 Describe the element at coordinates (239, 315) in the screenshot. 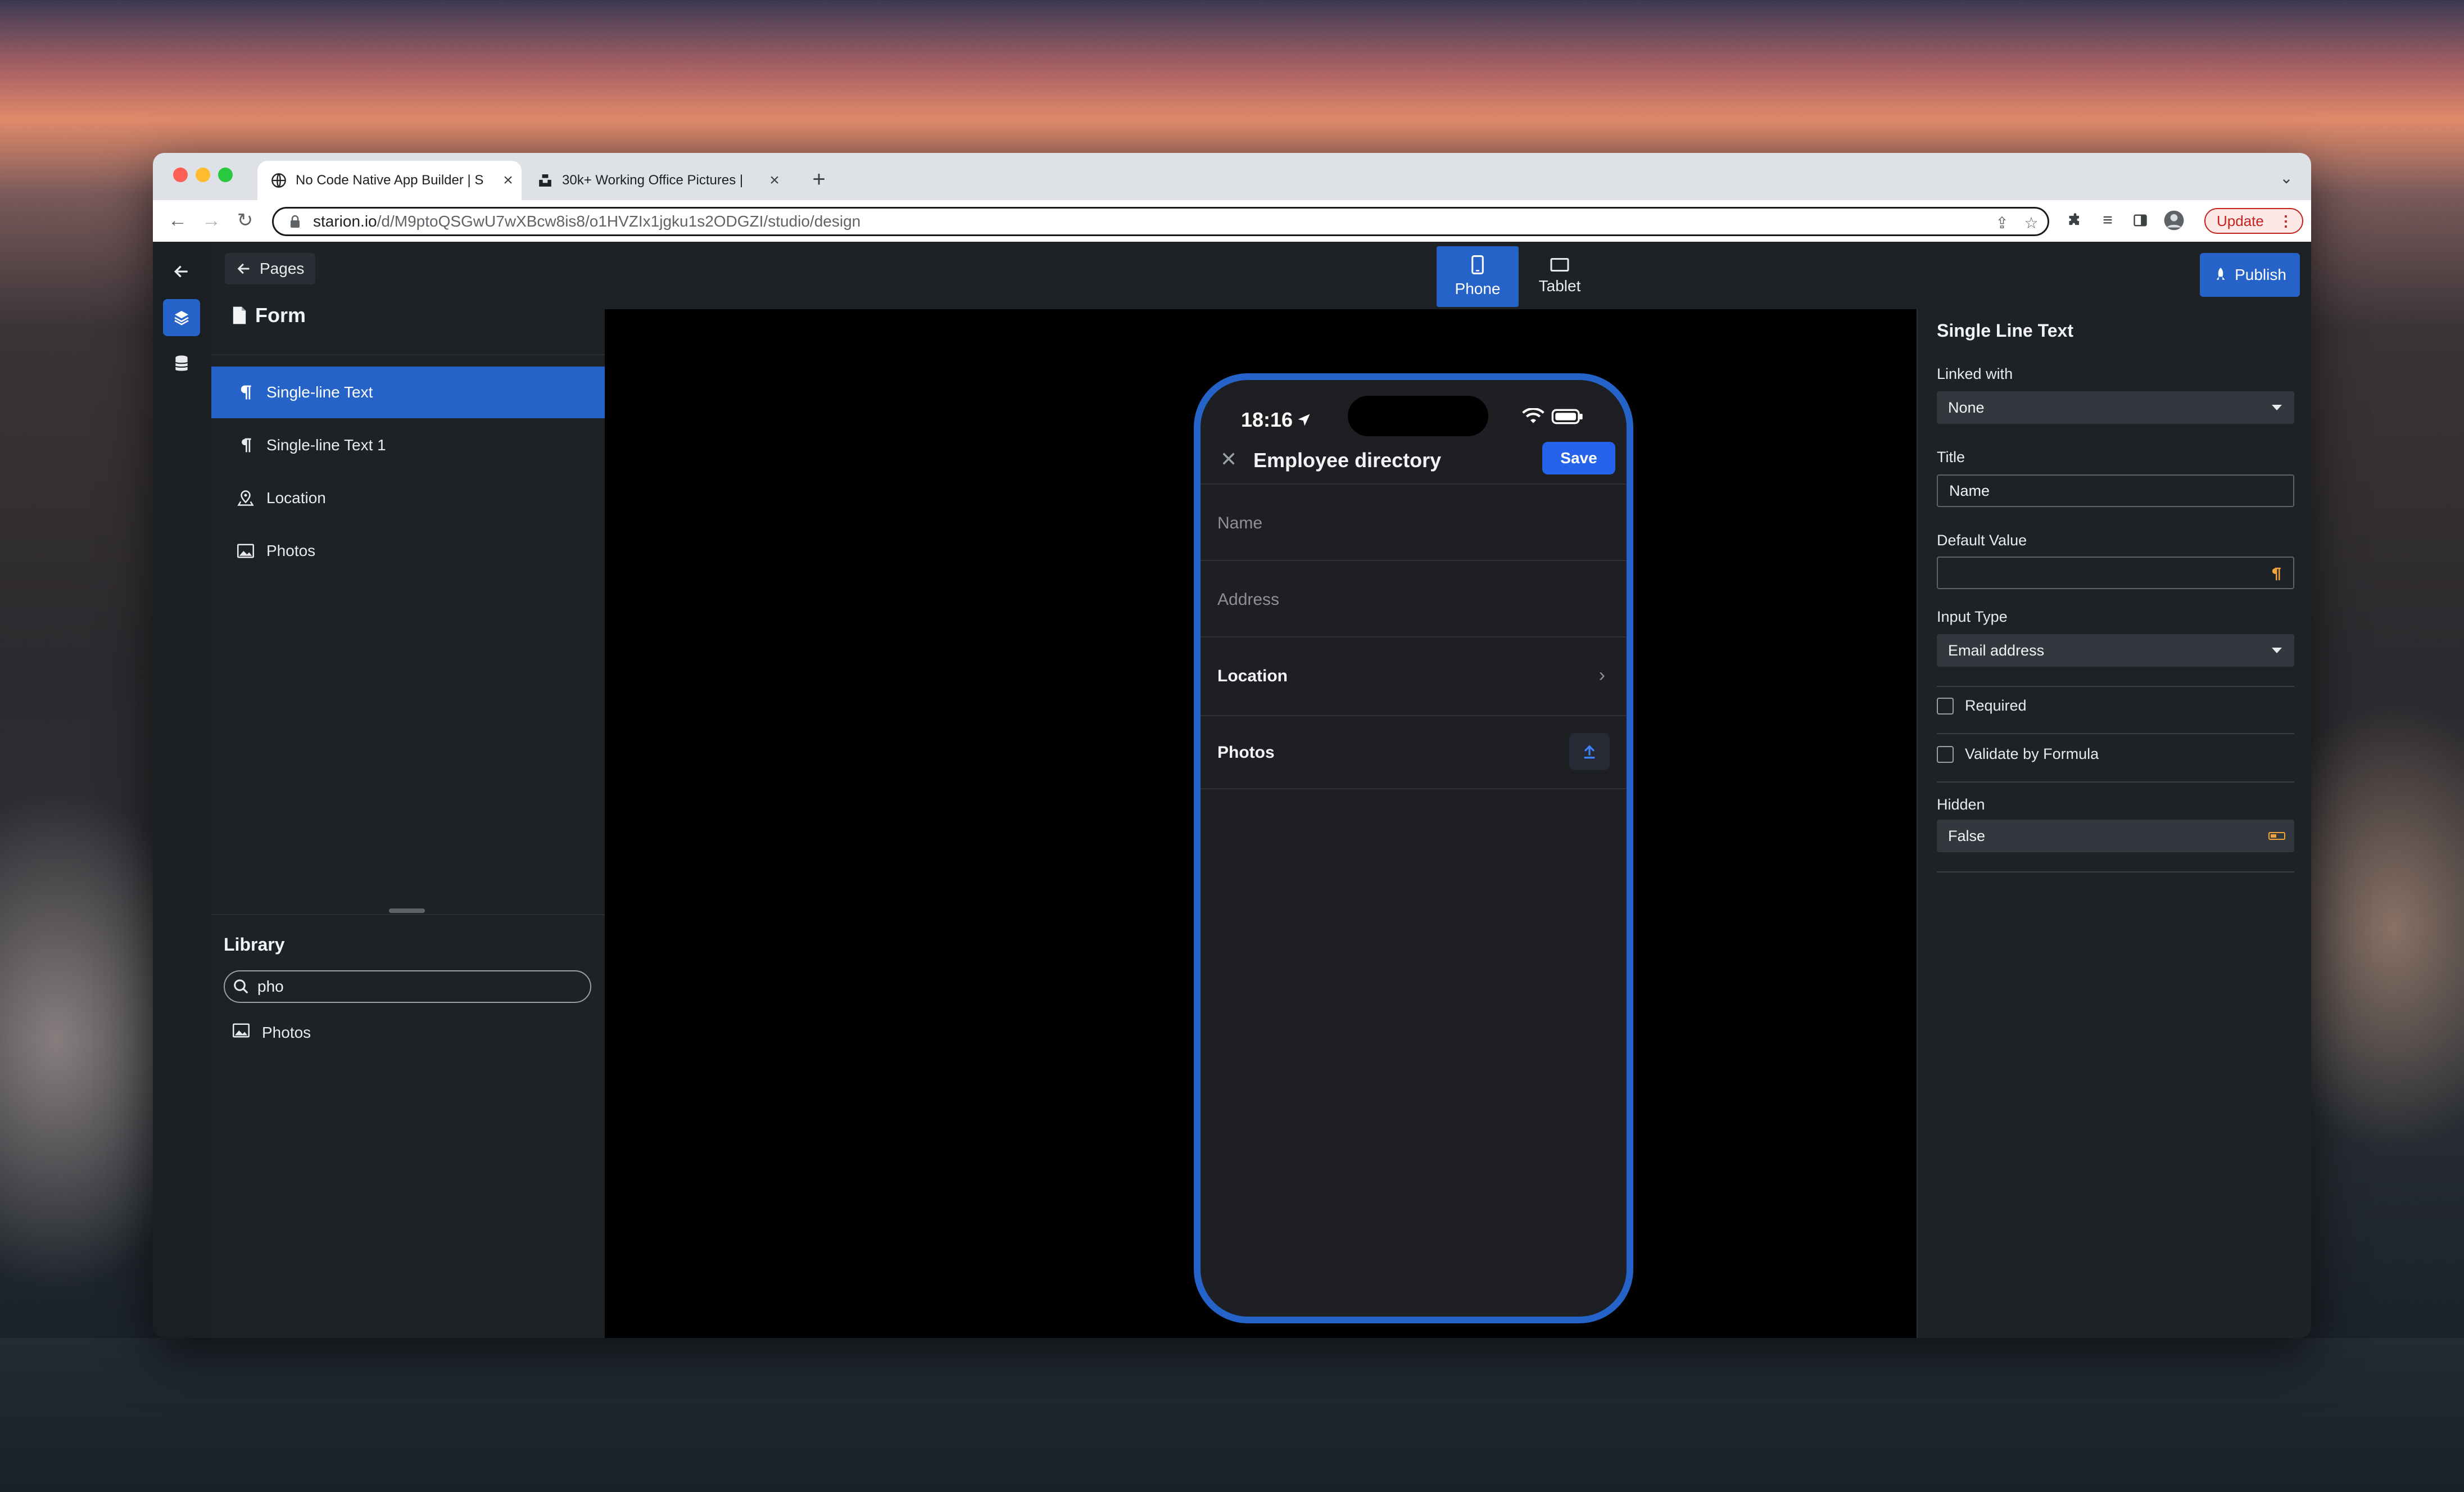

I see `document-icon` at that location.